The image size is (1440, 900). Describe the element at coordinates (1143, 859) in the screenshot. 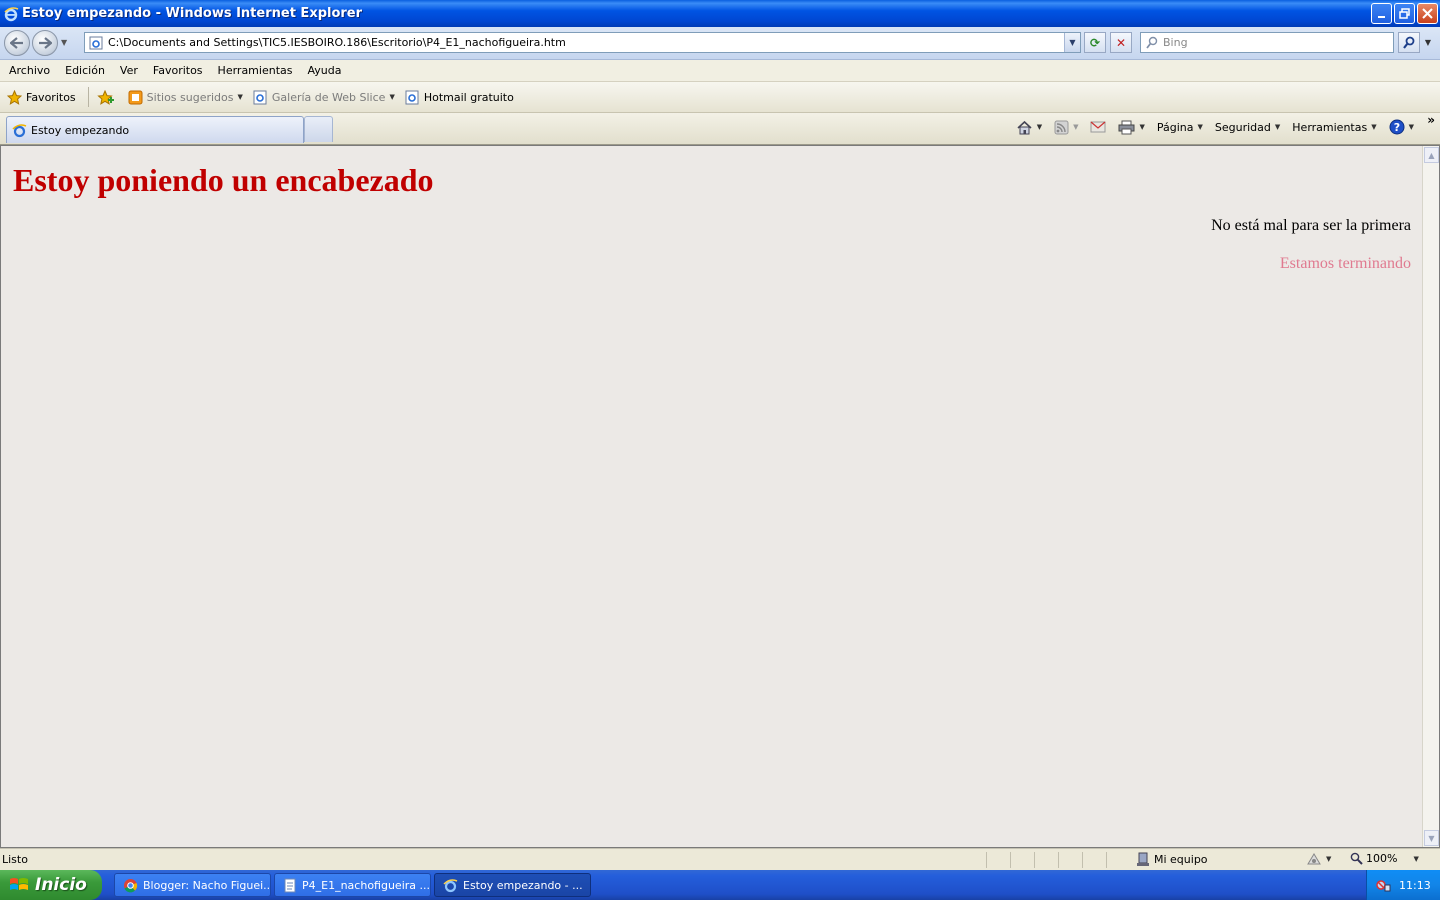

I see `computer-icon` at that location.